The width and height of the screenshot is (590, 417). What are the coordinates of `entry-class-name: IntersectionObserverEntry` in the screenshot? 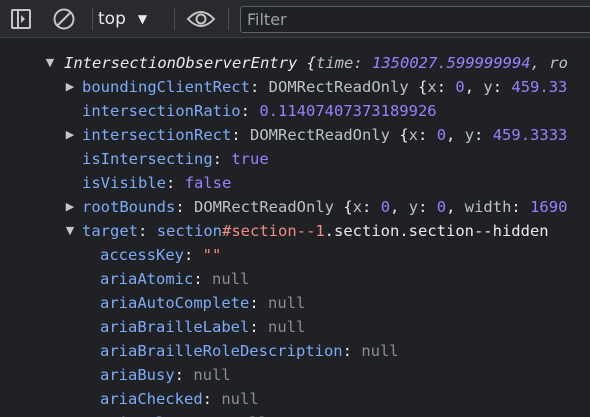 It's located at (181, 63).